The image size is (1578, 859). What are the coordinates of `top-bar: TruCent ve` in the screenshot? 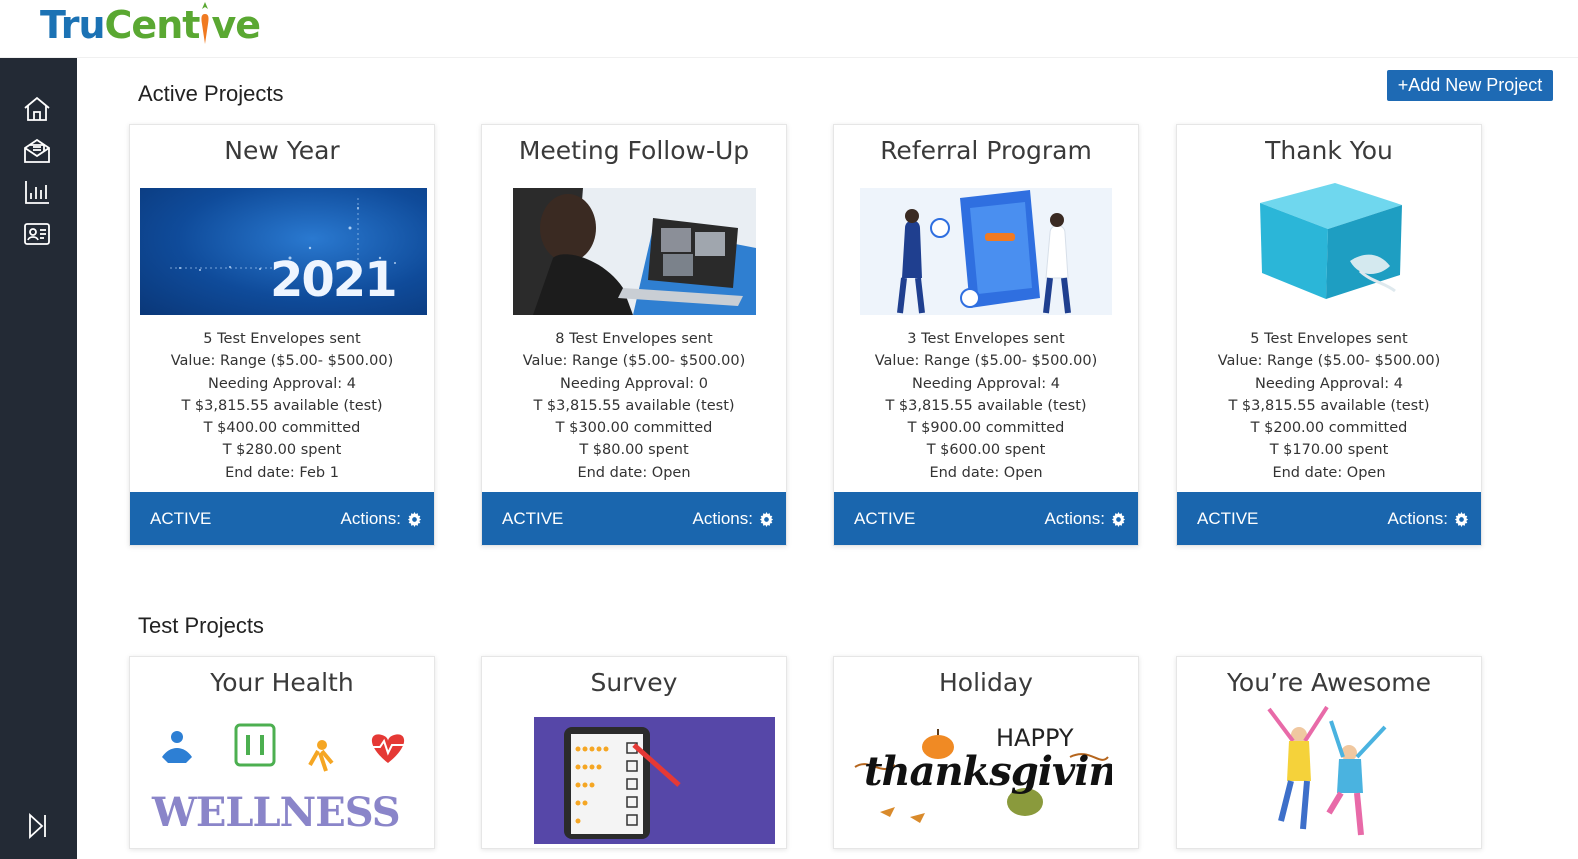 It's located at (789, 29).